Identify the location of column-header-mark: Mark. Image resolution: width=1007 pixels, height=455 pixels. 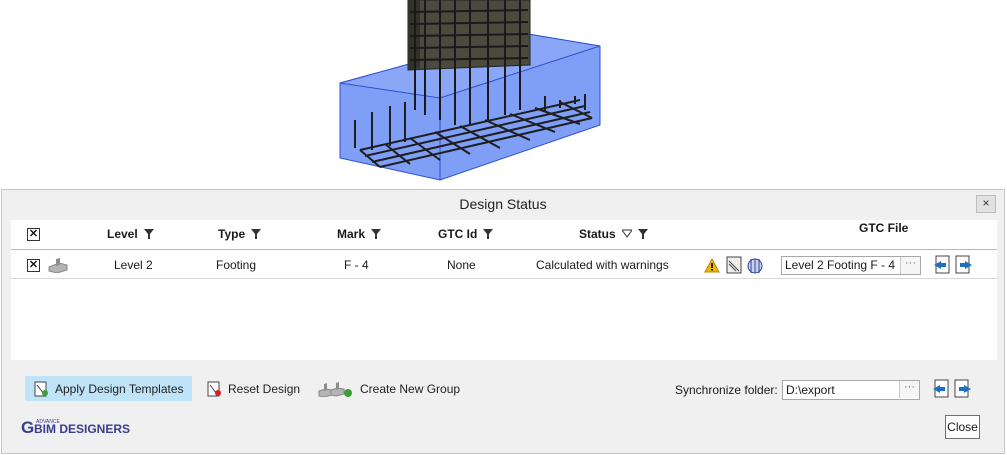
(359, 234).